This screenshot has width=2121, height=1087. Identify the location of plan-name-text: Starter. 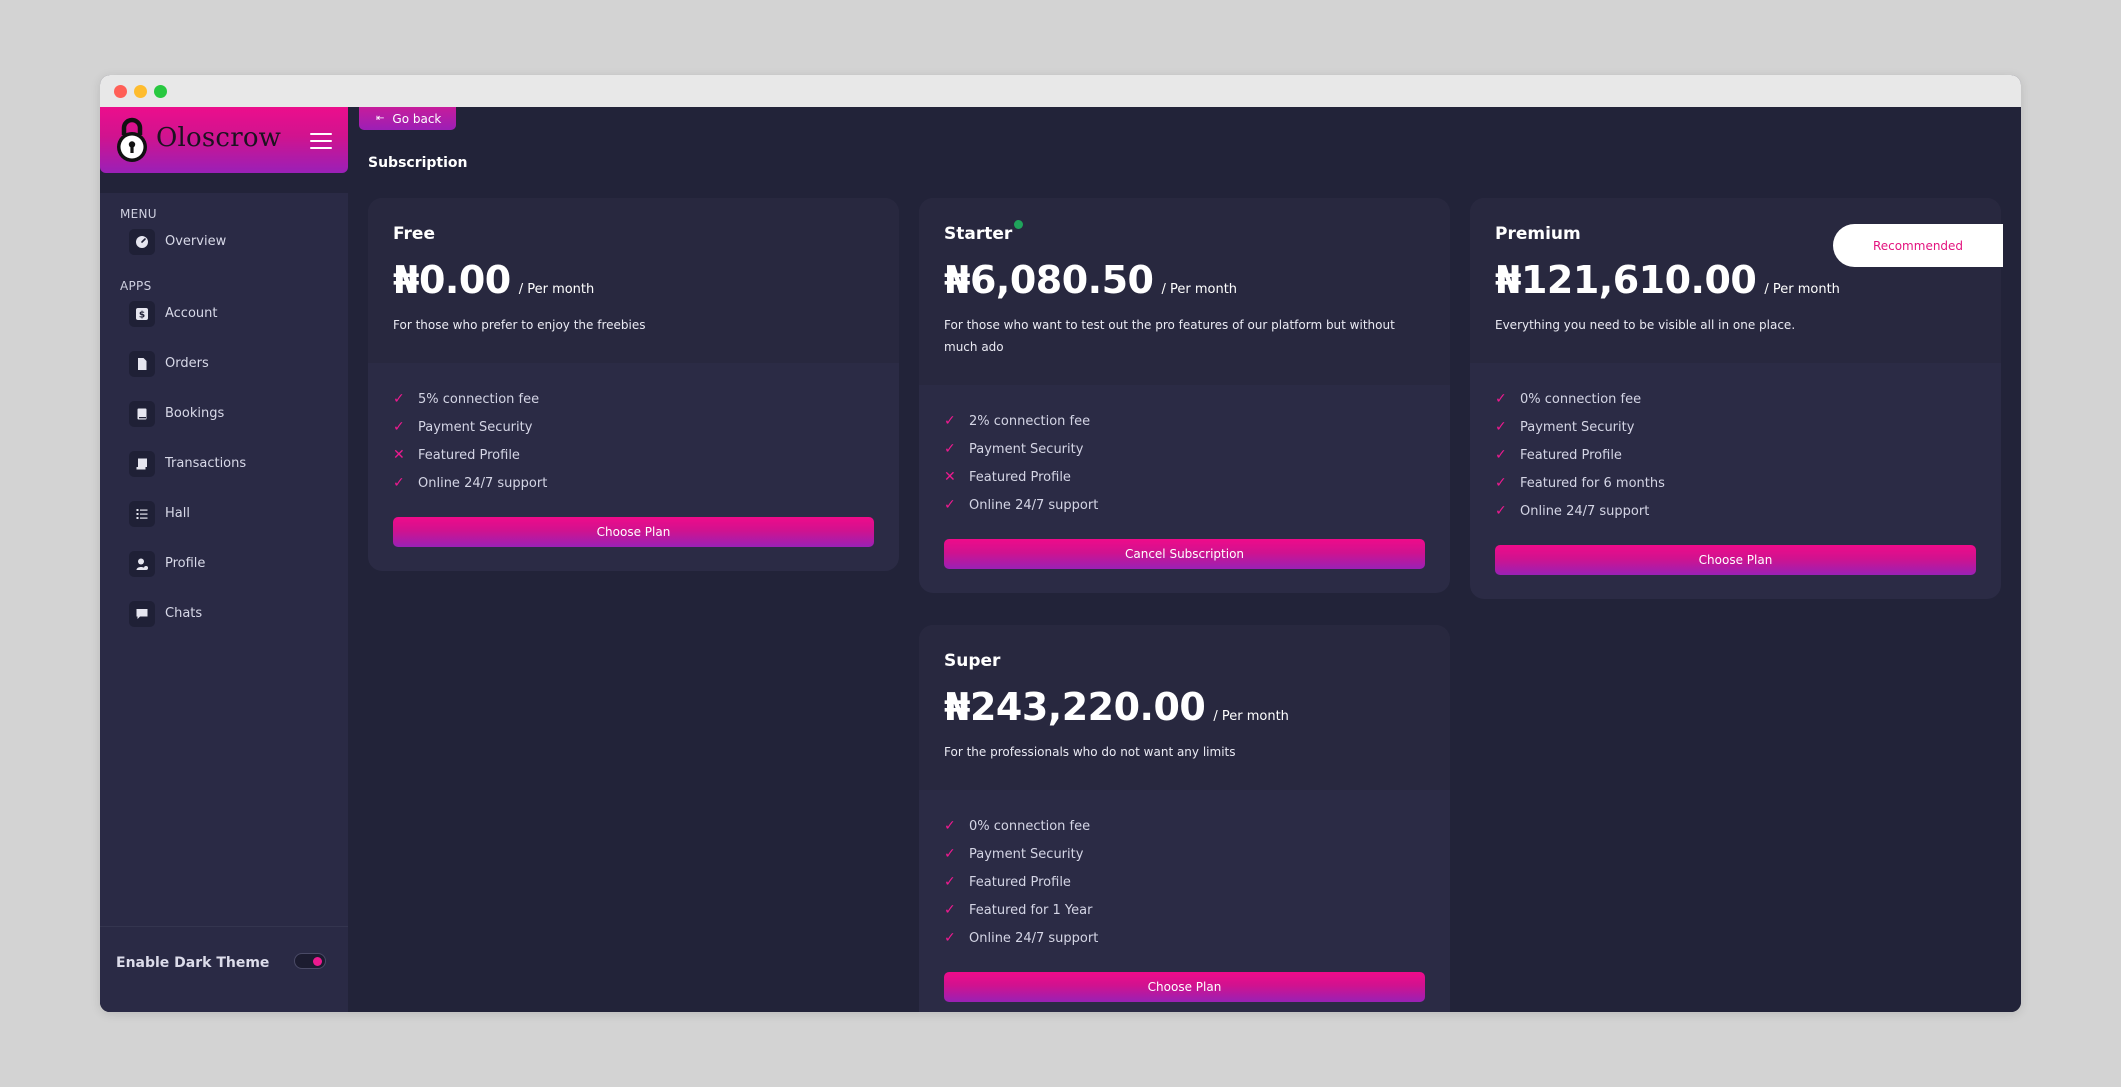
(978, 234).